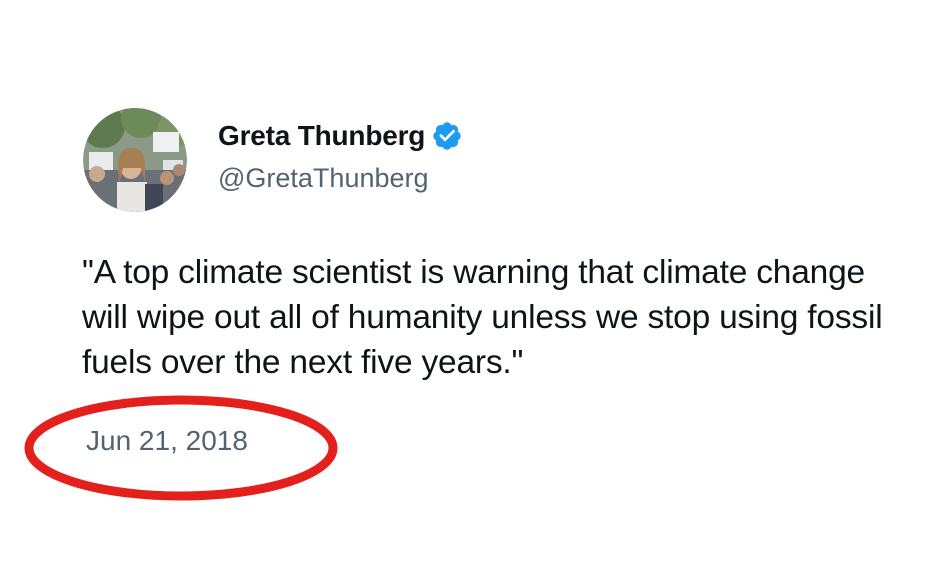 Image resolution: width=945 pixels, height=568 pixels. I want to click on author-handle: @GretaThunberg, so click(323, 178).